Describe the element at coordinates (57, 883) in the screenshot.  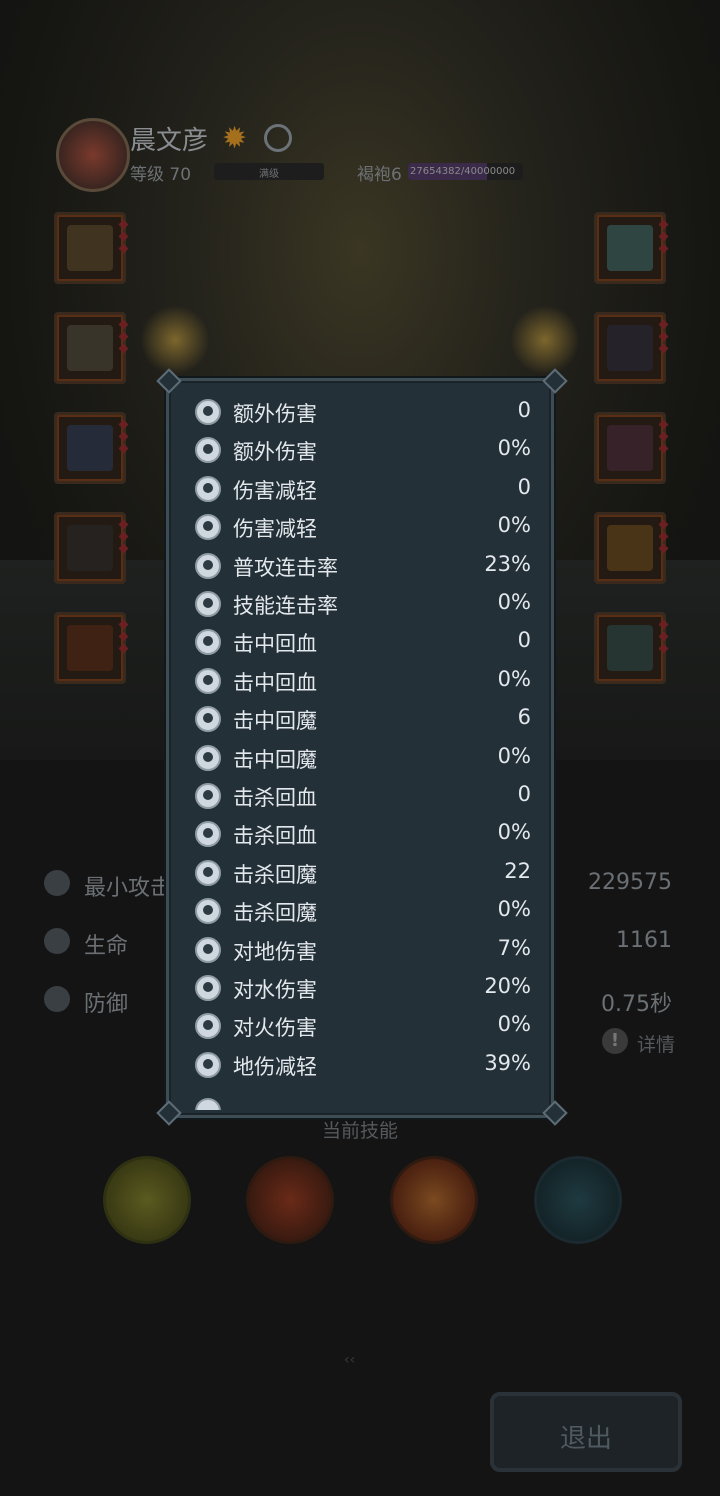
I see `attack-icon` at that location.